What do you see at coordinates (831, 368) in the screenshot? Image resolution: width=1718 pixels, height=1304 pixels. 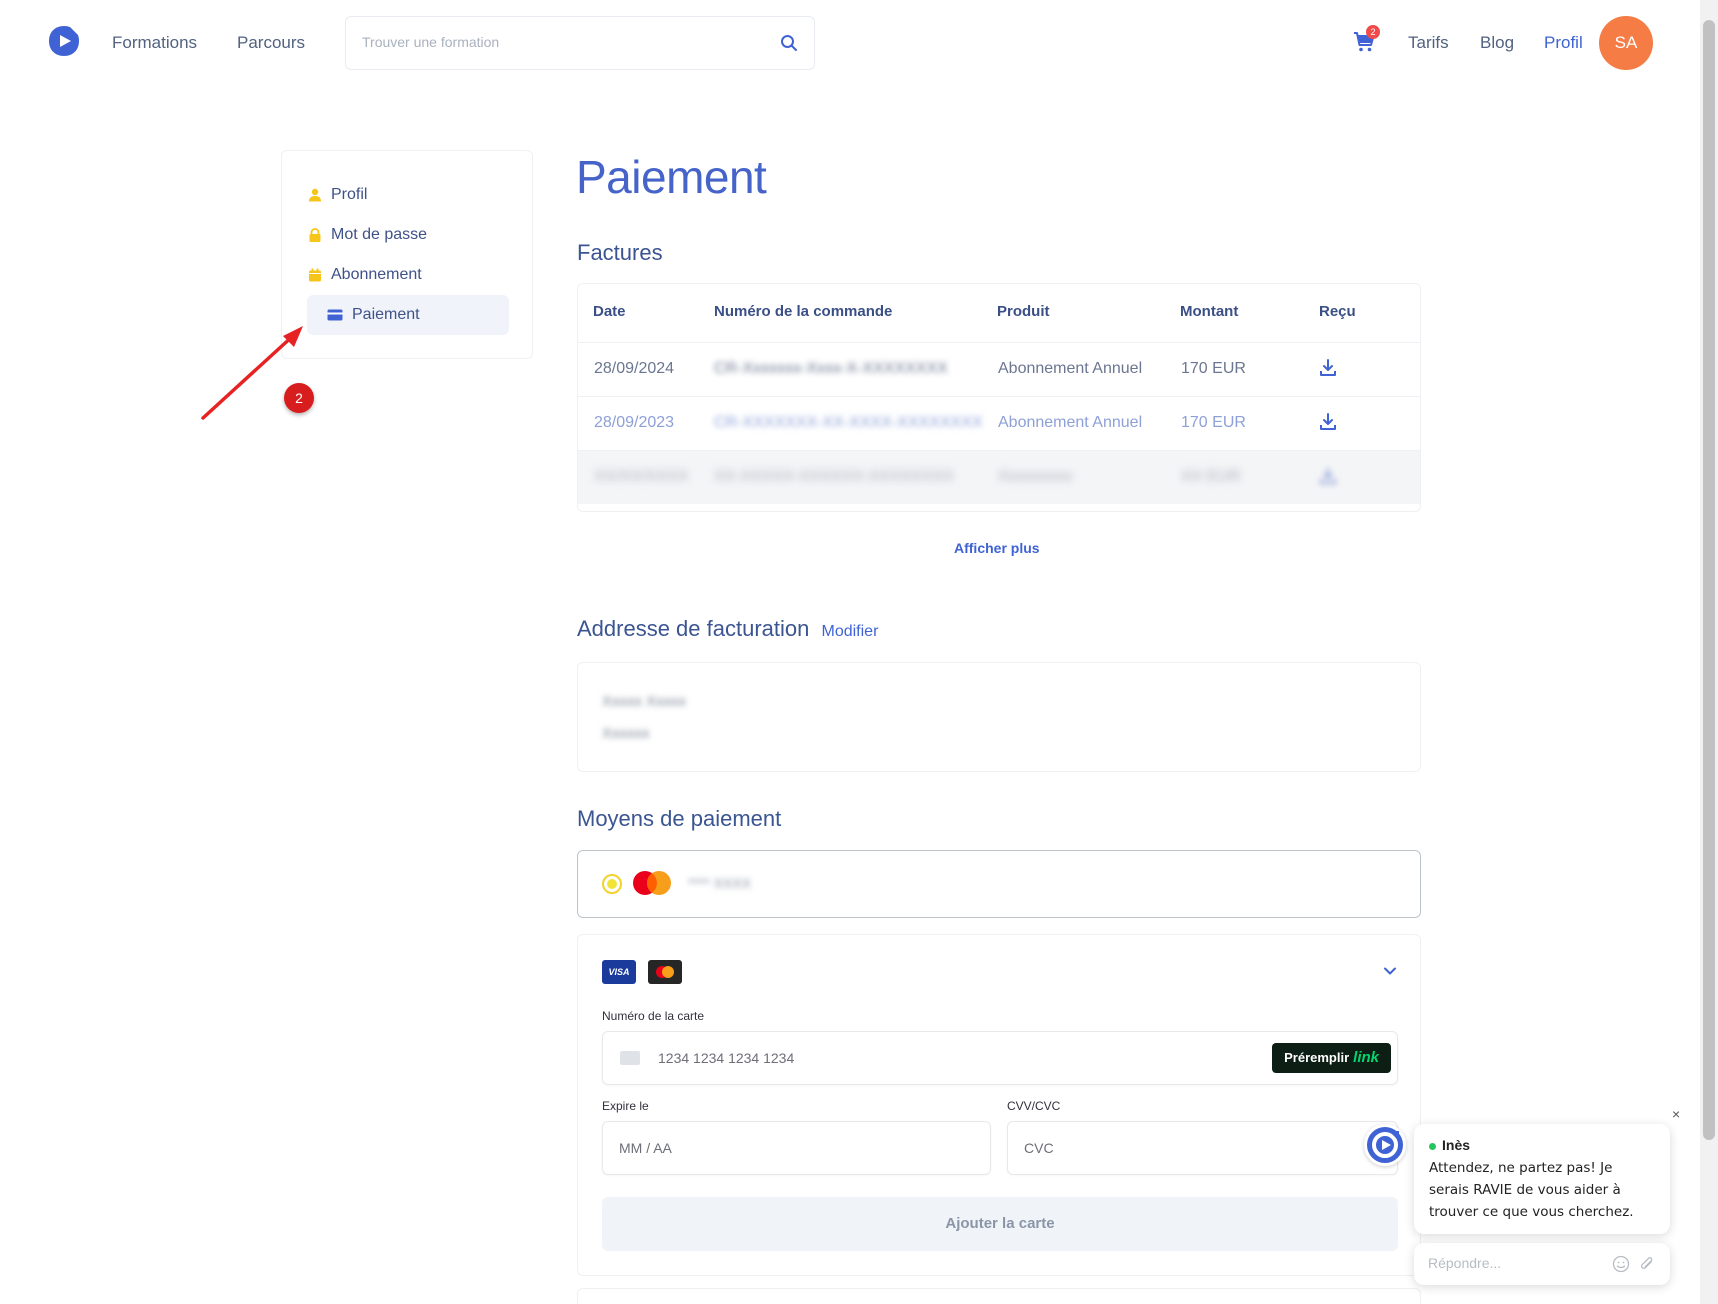 I see `invoice-order-number: CR-Xxxxxxx-Xxxx-X-XXXXXXXX` at bounding box center [831, 368].